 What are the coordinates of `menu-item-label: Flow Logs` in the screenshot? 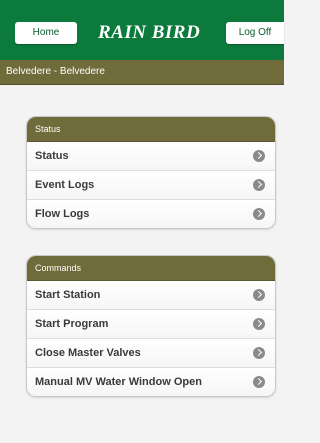 It's located at (62, 214).